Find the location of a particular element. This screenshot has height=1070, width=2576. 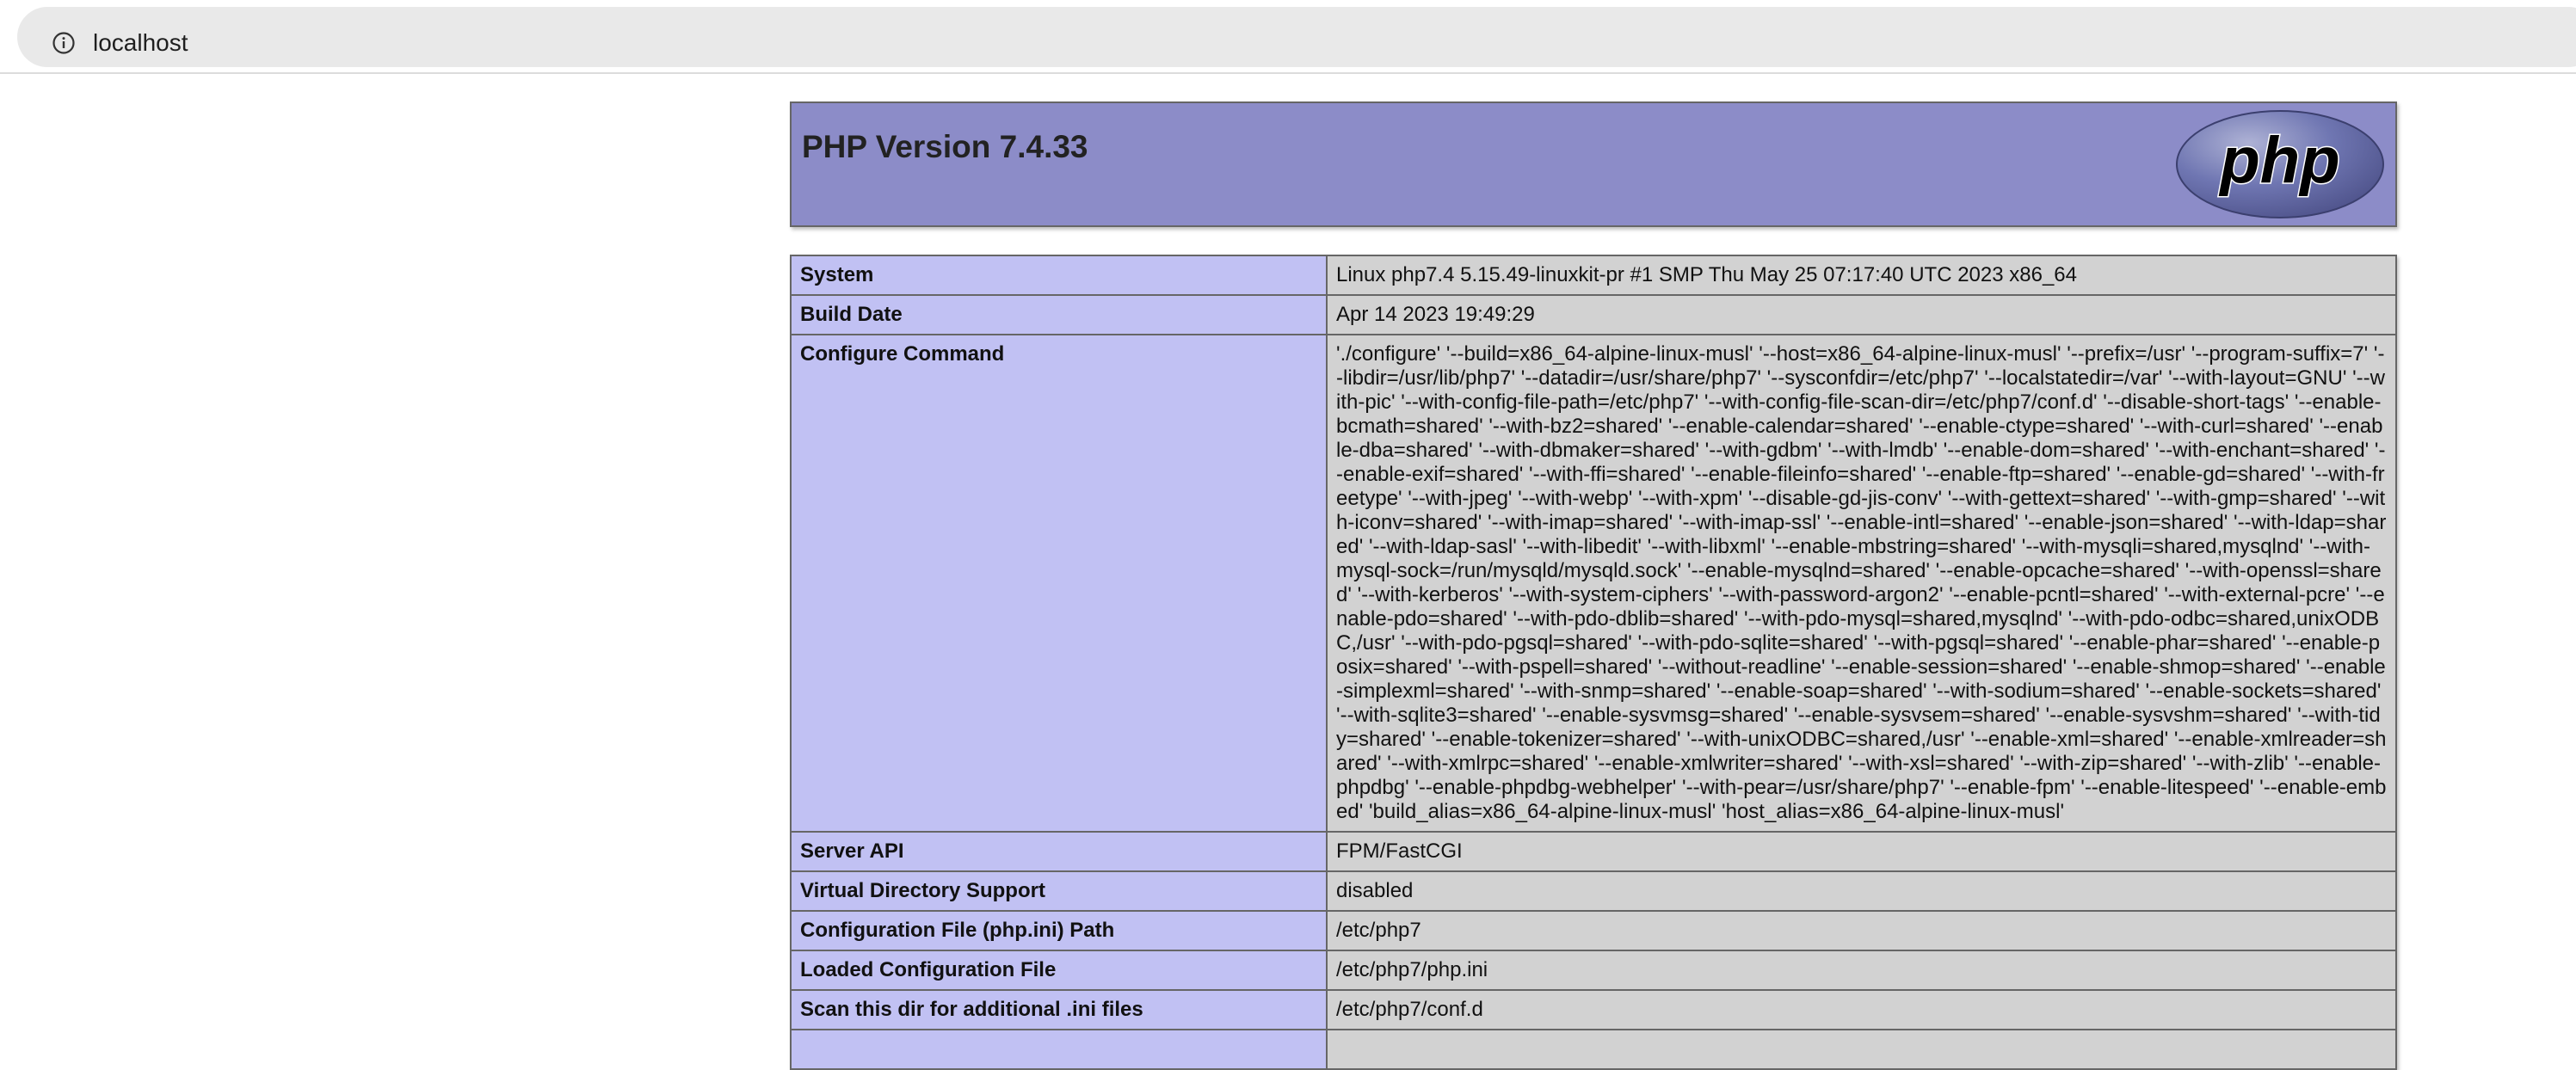

url-text: localhost is located at coordinates (140, 42).